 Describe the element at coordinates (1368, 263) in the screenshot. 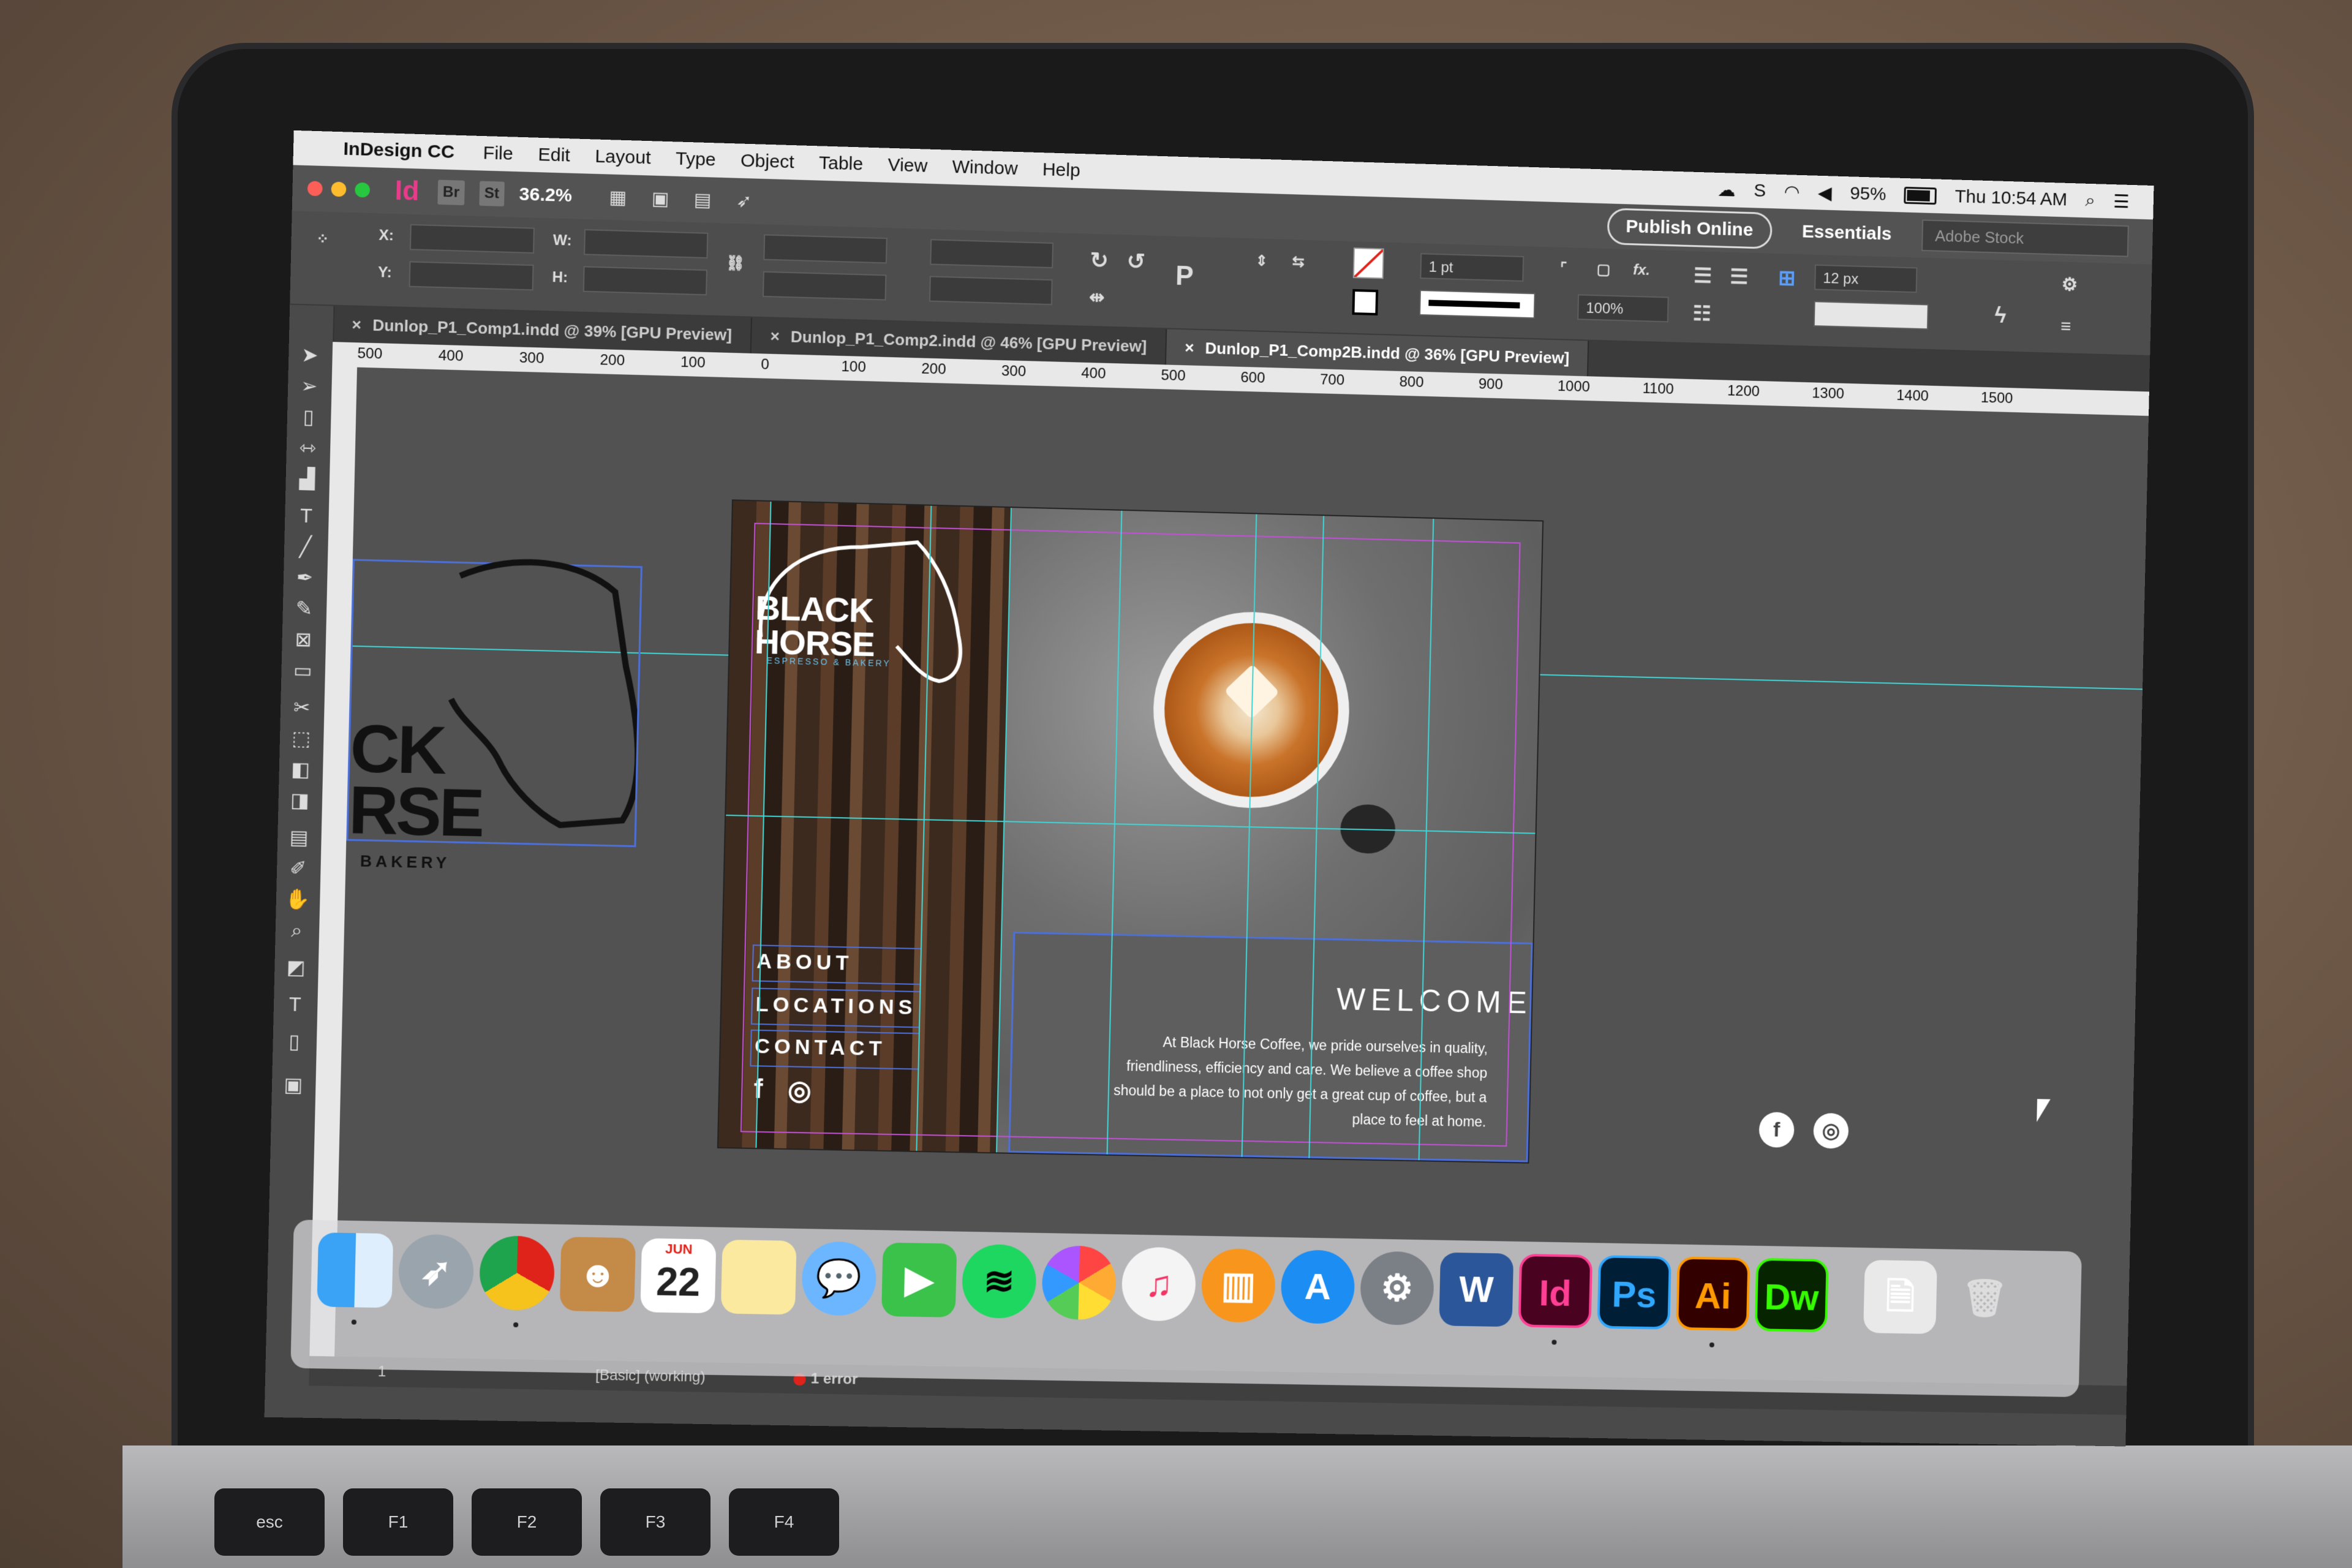

I see `fill-none-swatch` at that location.